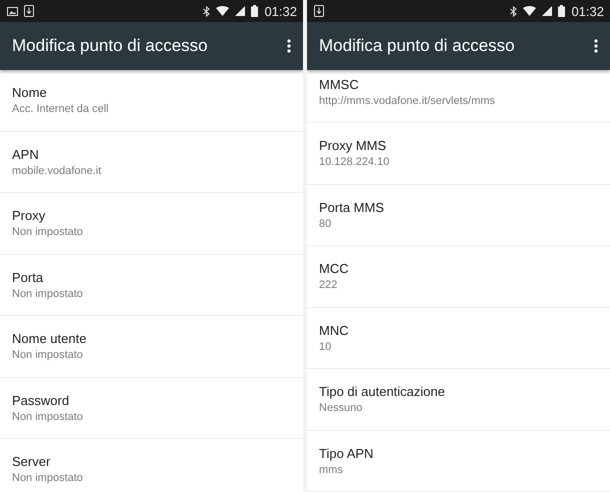 Image resolution: width=610 pixels, height=492 pixels. What do you see at coordinates (334, 330) in the screenshot?
I see `setting-label: MNC` at bounding box center [334, 330].